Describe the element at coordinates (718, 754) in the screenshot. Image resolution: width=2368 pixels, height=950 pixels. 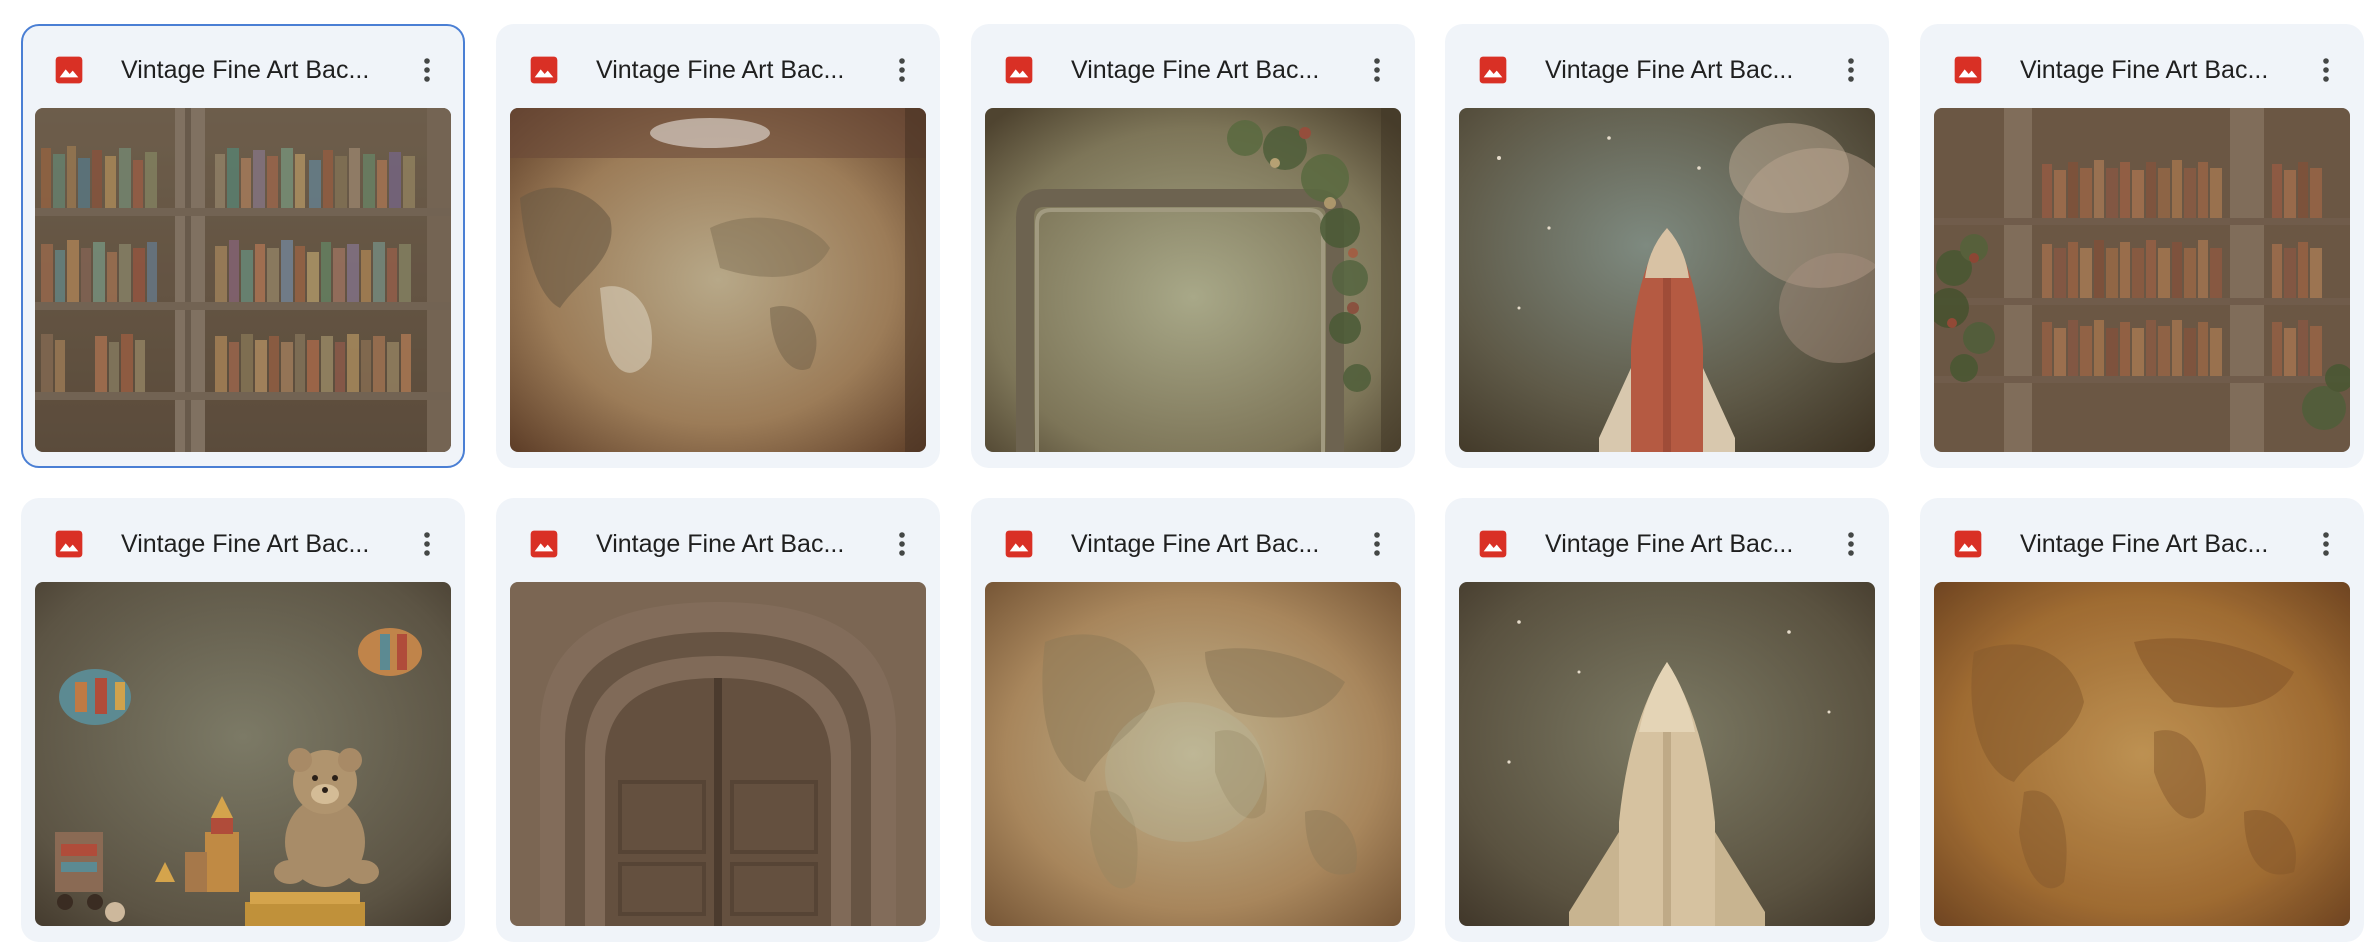
I see `arched-door-thumbnail` at that location.